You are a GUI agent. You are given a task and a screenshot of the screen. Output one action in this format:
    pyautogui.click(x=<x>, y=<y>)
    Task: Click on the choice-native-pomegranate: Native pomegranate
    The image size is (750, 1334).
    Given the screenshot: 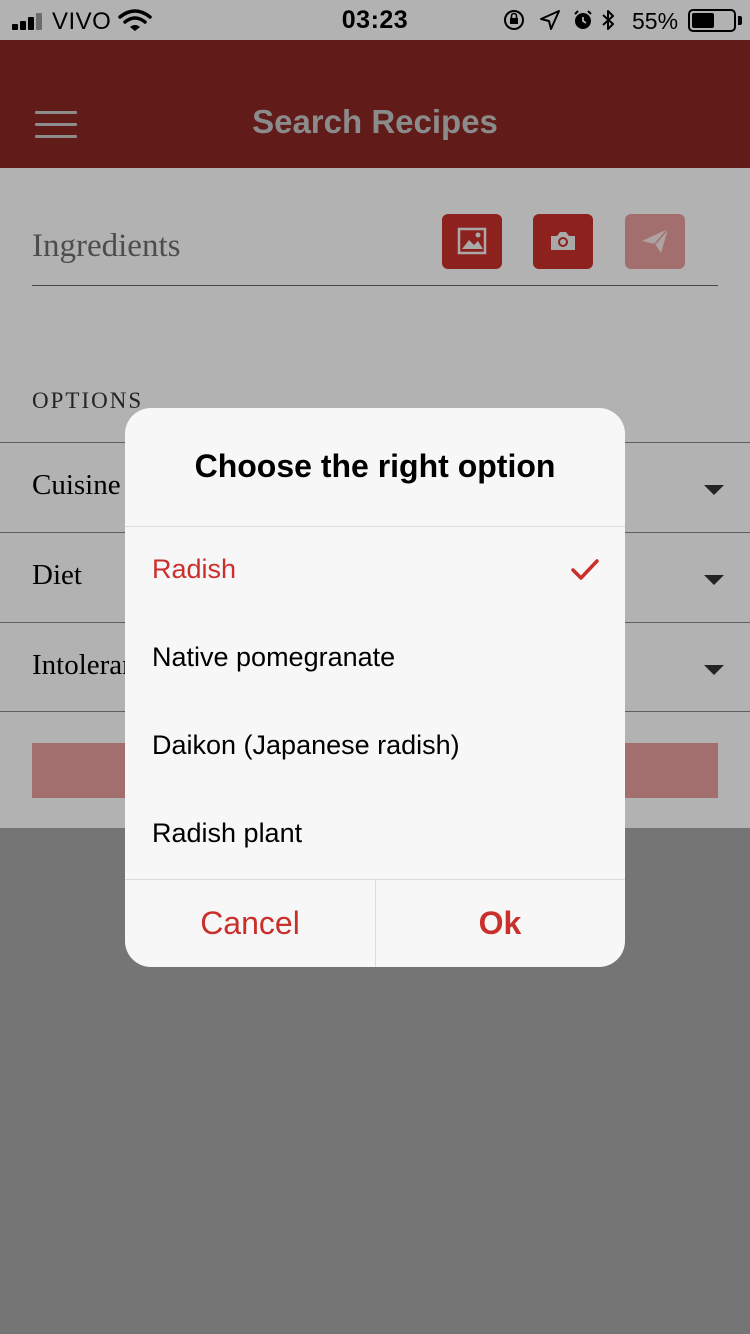 What is the action you would take?
    pyautogui.click(x=375, y=660)
    